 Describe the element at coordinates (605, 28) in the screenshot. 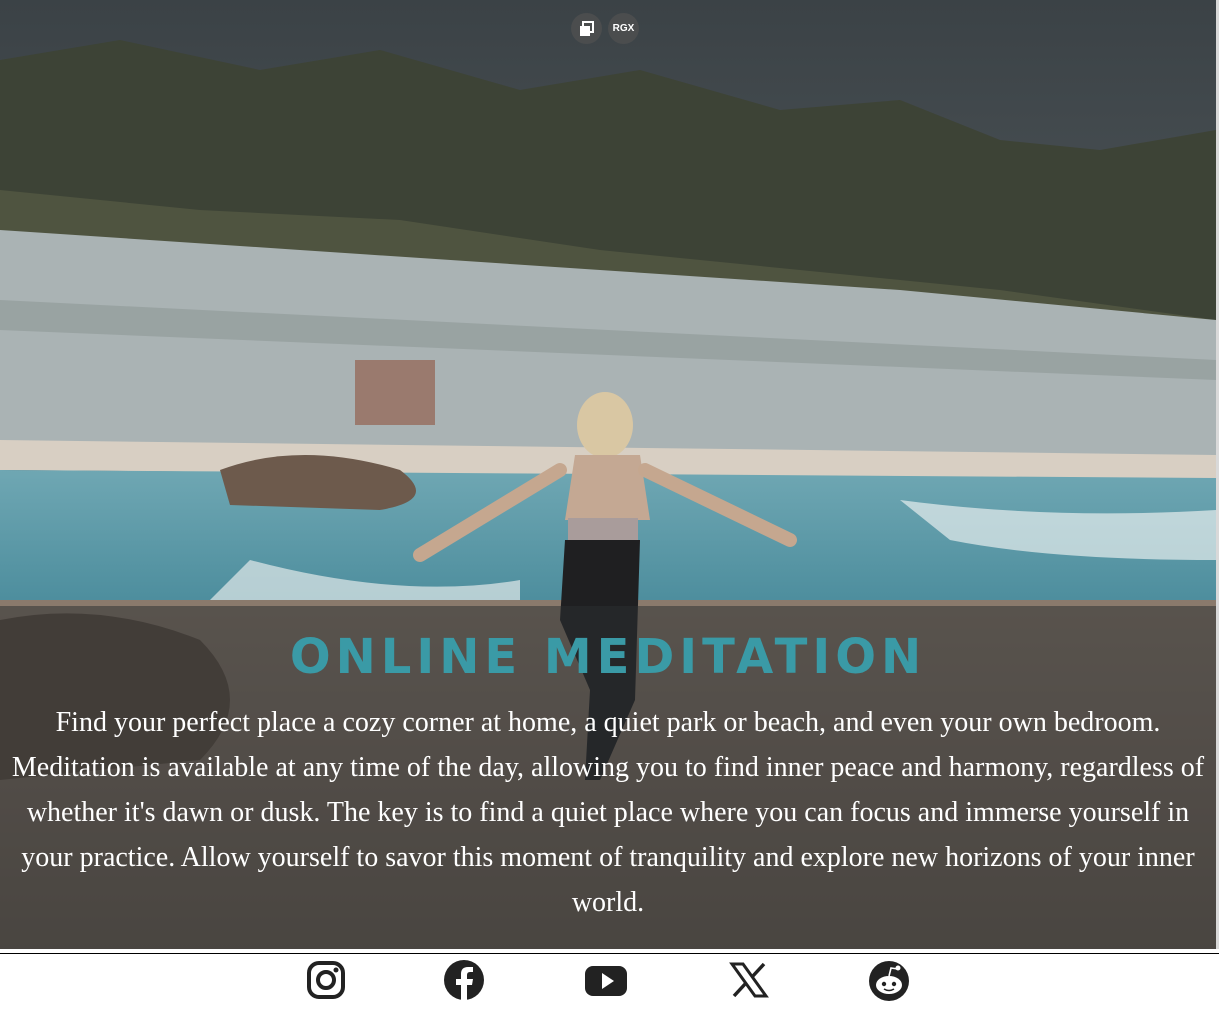

I see `top-toolbar: RGX` at that location.